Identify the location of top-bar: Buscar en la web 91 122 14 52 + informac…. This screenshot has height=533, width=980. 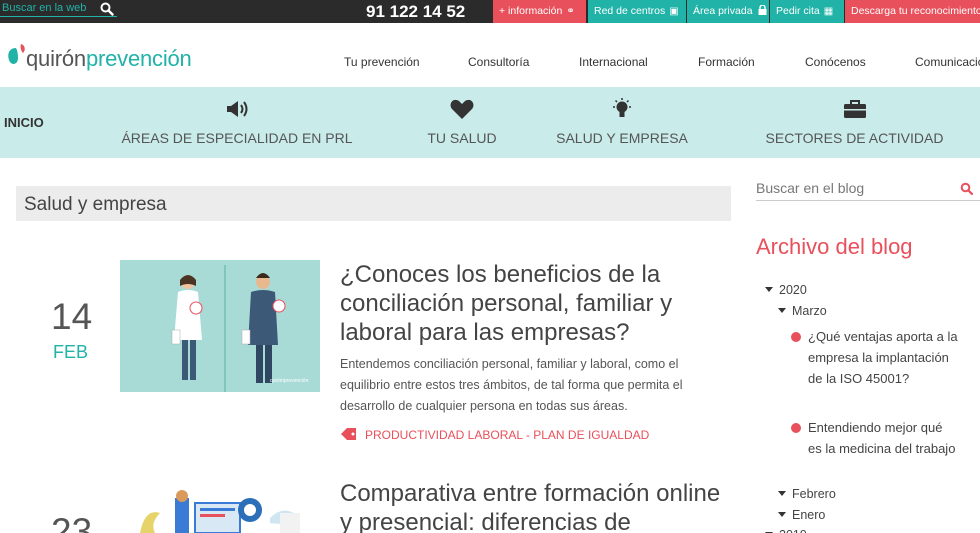
(490, 11).